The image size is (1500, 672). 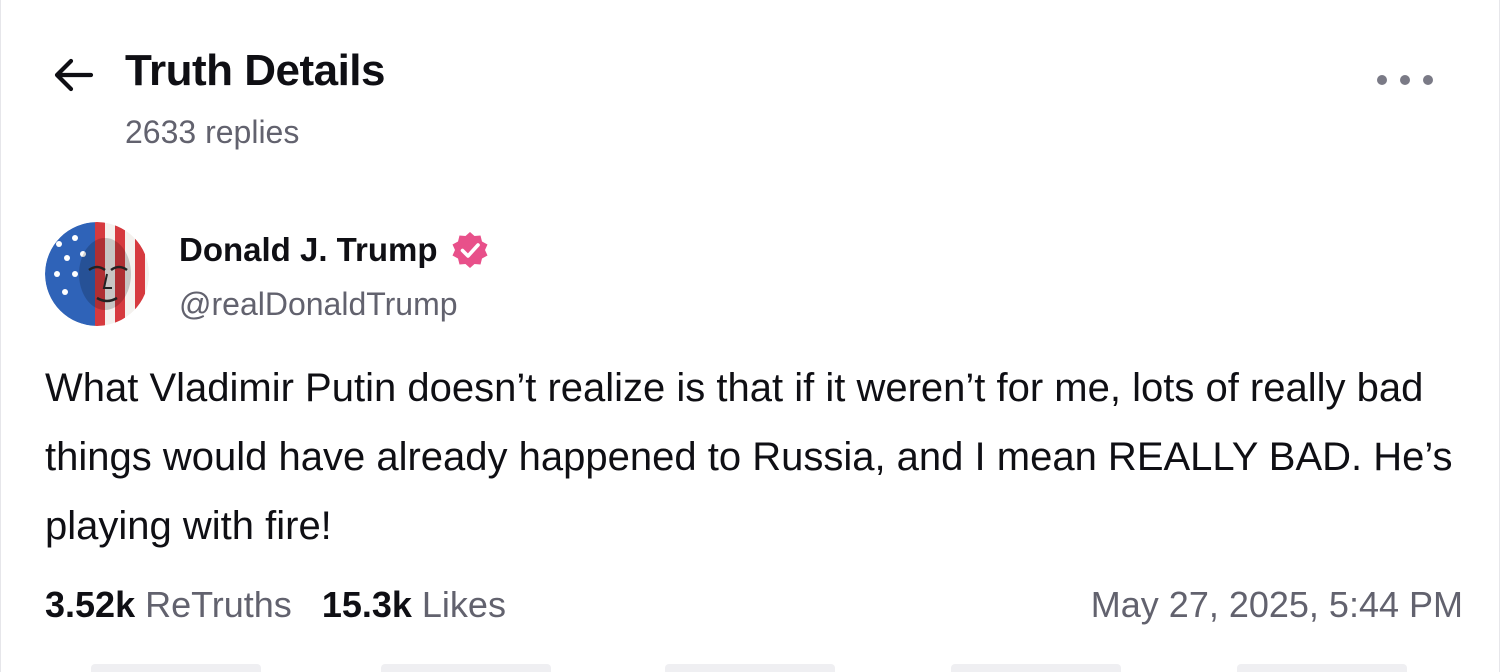 What do you see at coordinates (1322, 668) in the screenshot?
I see `more-action-button` at bounding box center [1322, 668].